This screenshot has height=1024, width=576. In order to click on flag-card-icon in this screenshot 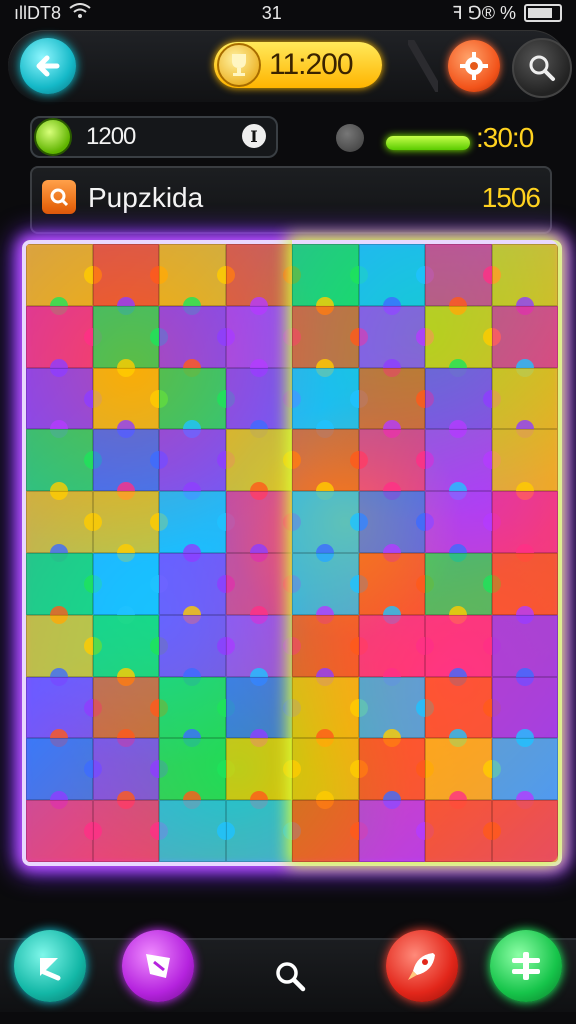, I will do `click(158, 966)`.